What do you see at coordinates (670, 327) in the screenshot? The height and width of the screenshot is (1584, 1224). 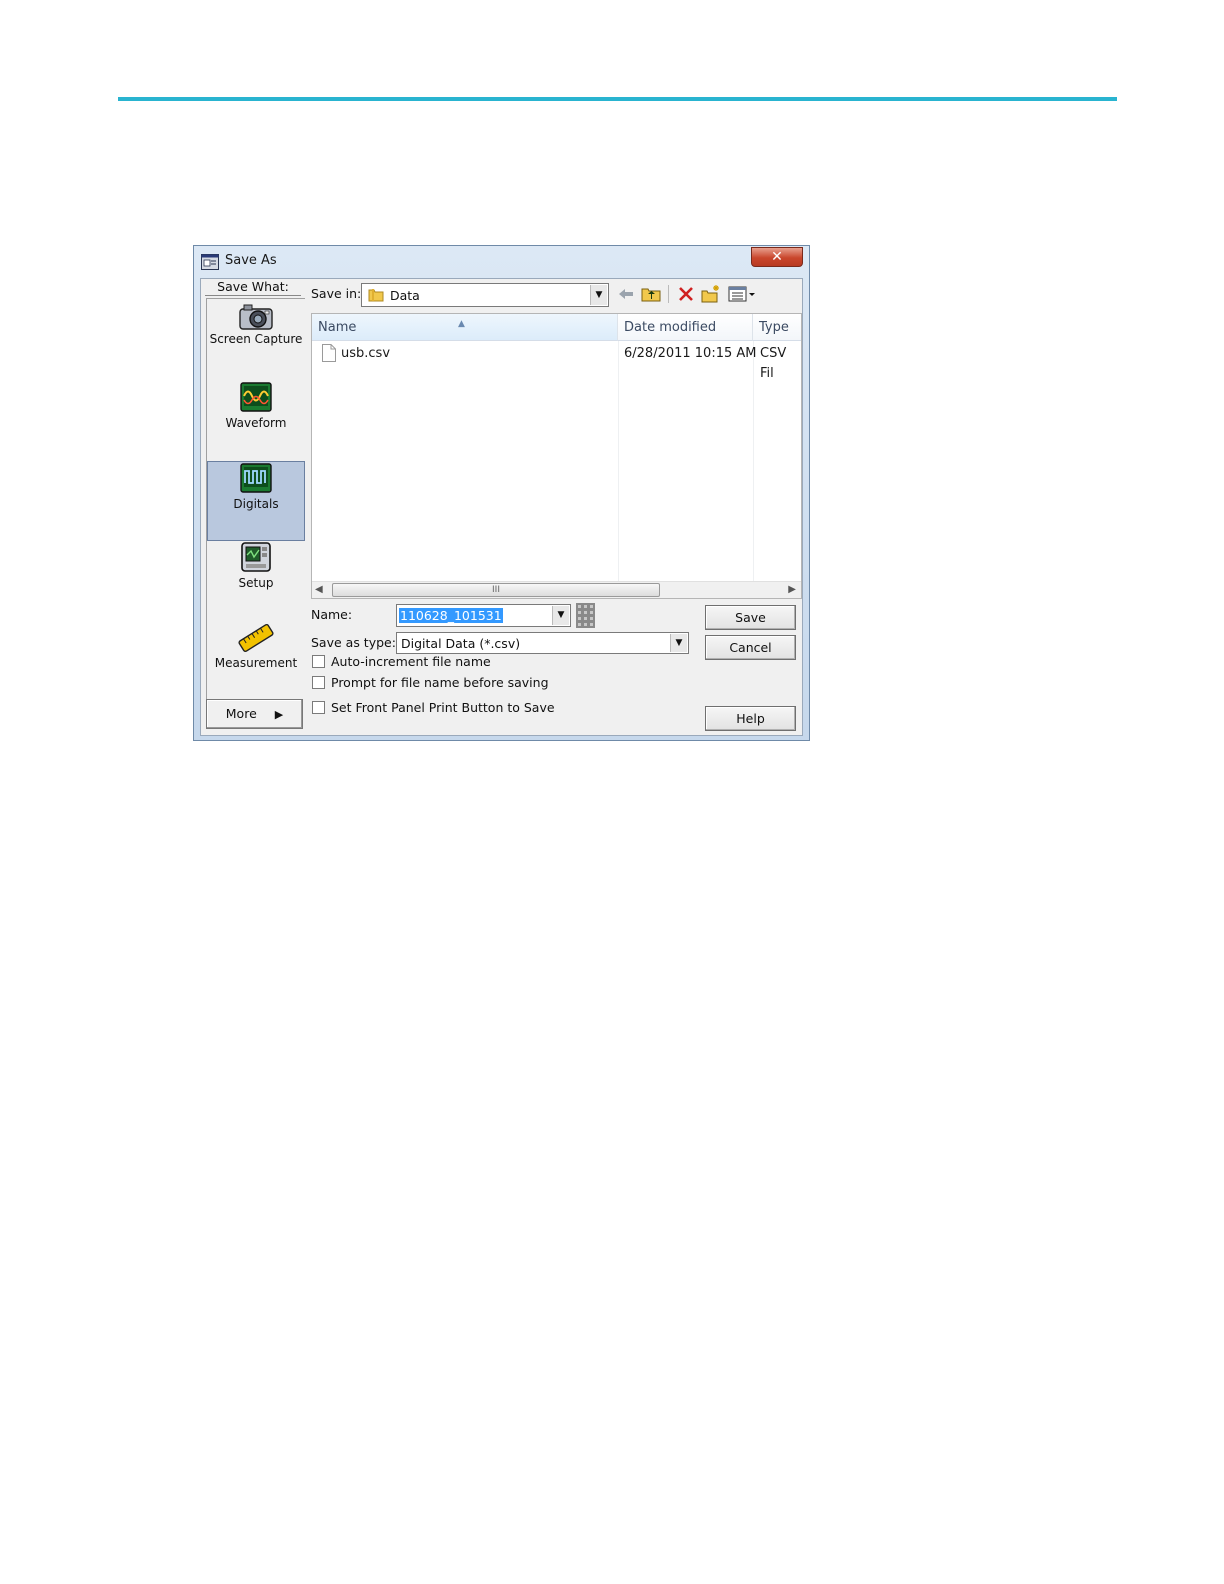 I see `column-header-label: Date modified` at bounding box center [670, 327].